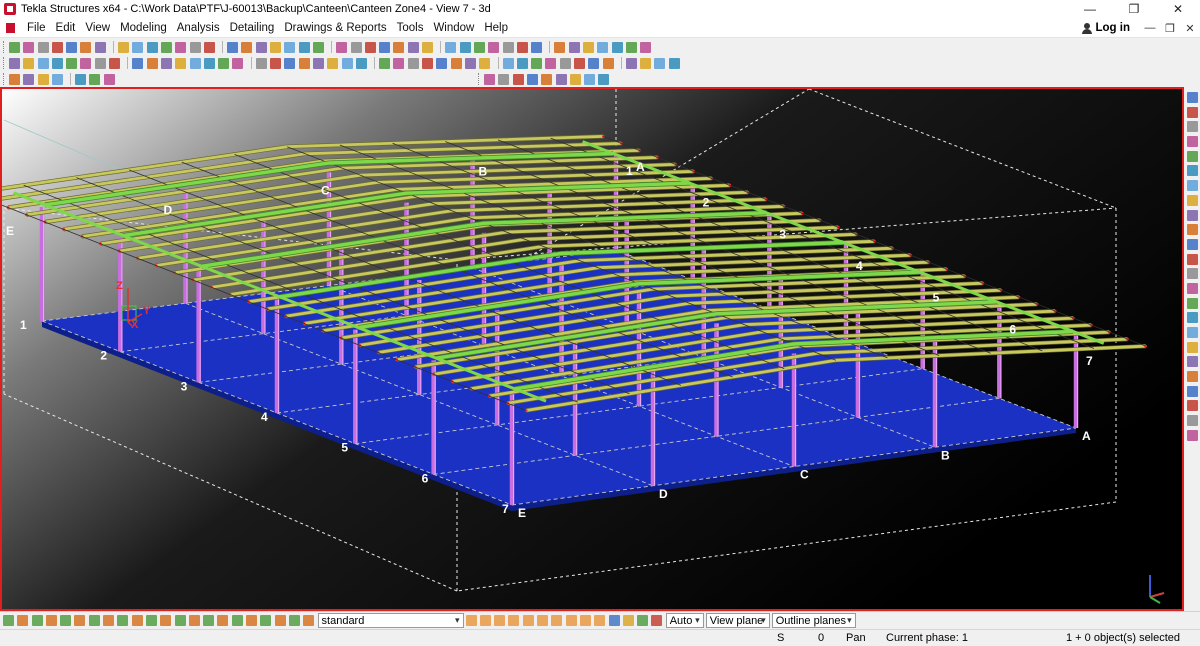 This screenshot has height=646, width=1200. I want to click on menu-analysis: Analysis, so click(198, 28).